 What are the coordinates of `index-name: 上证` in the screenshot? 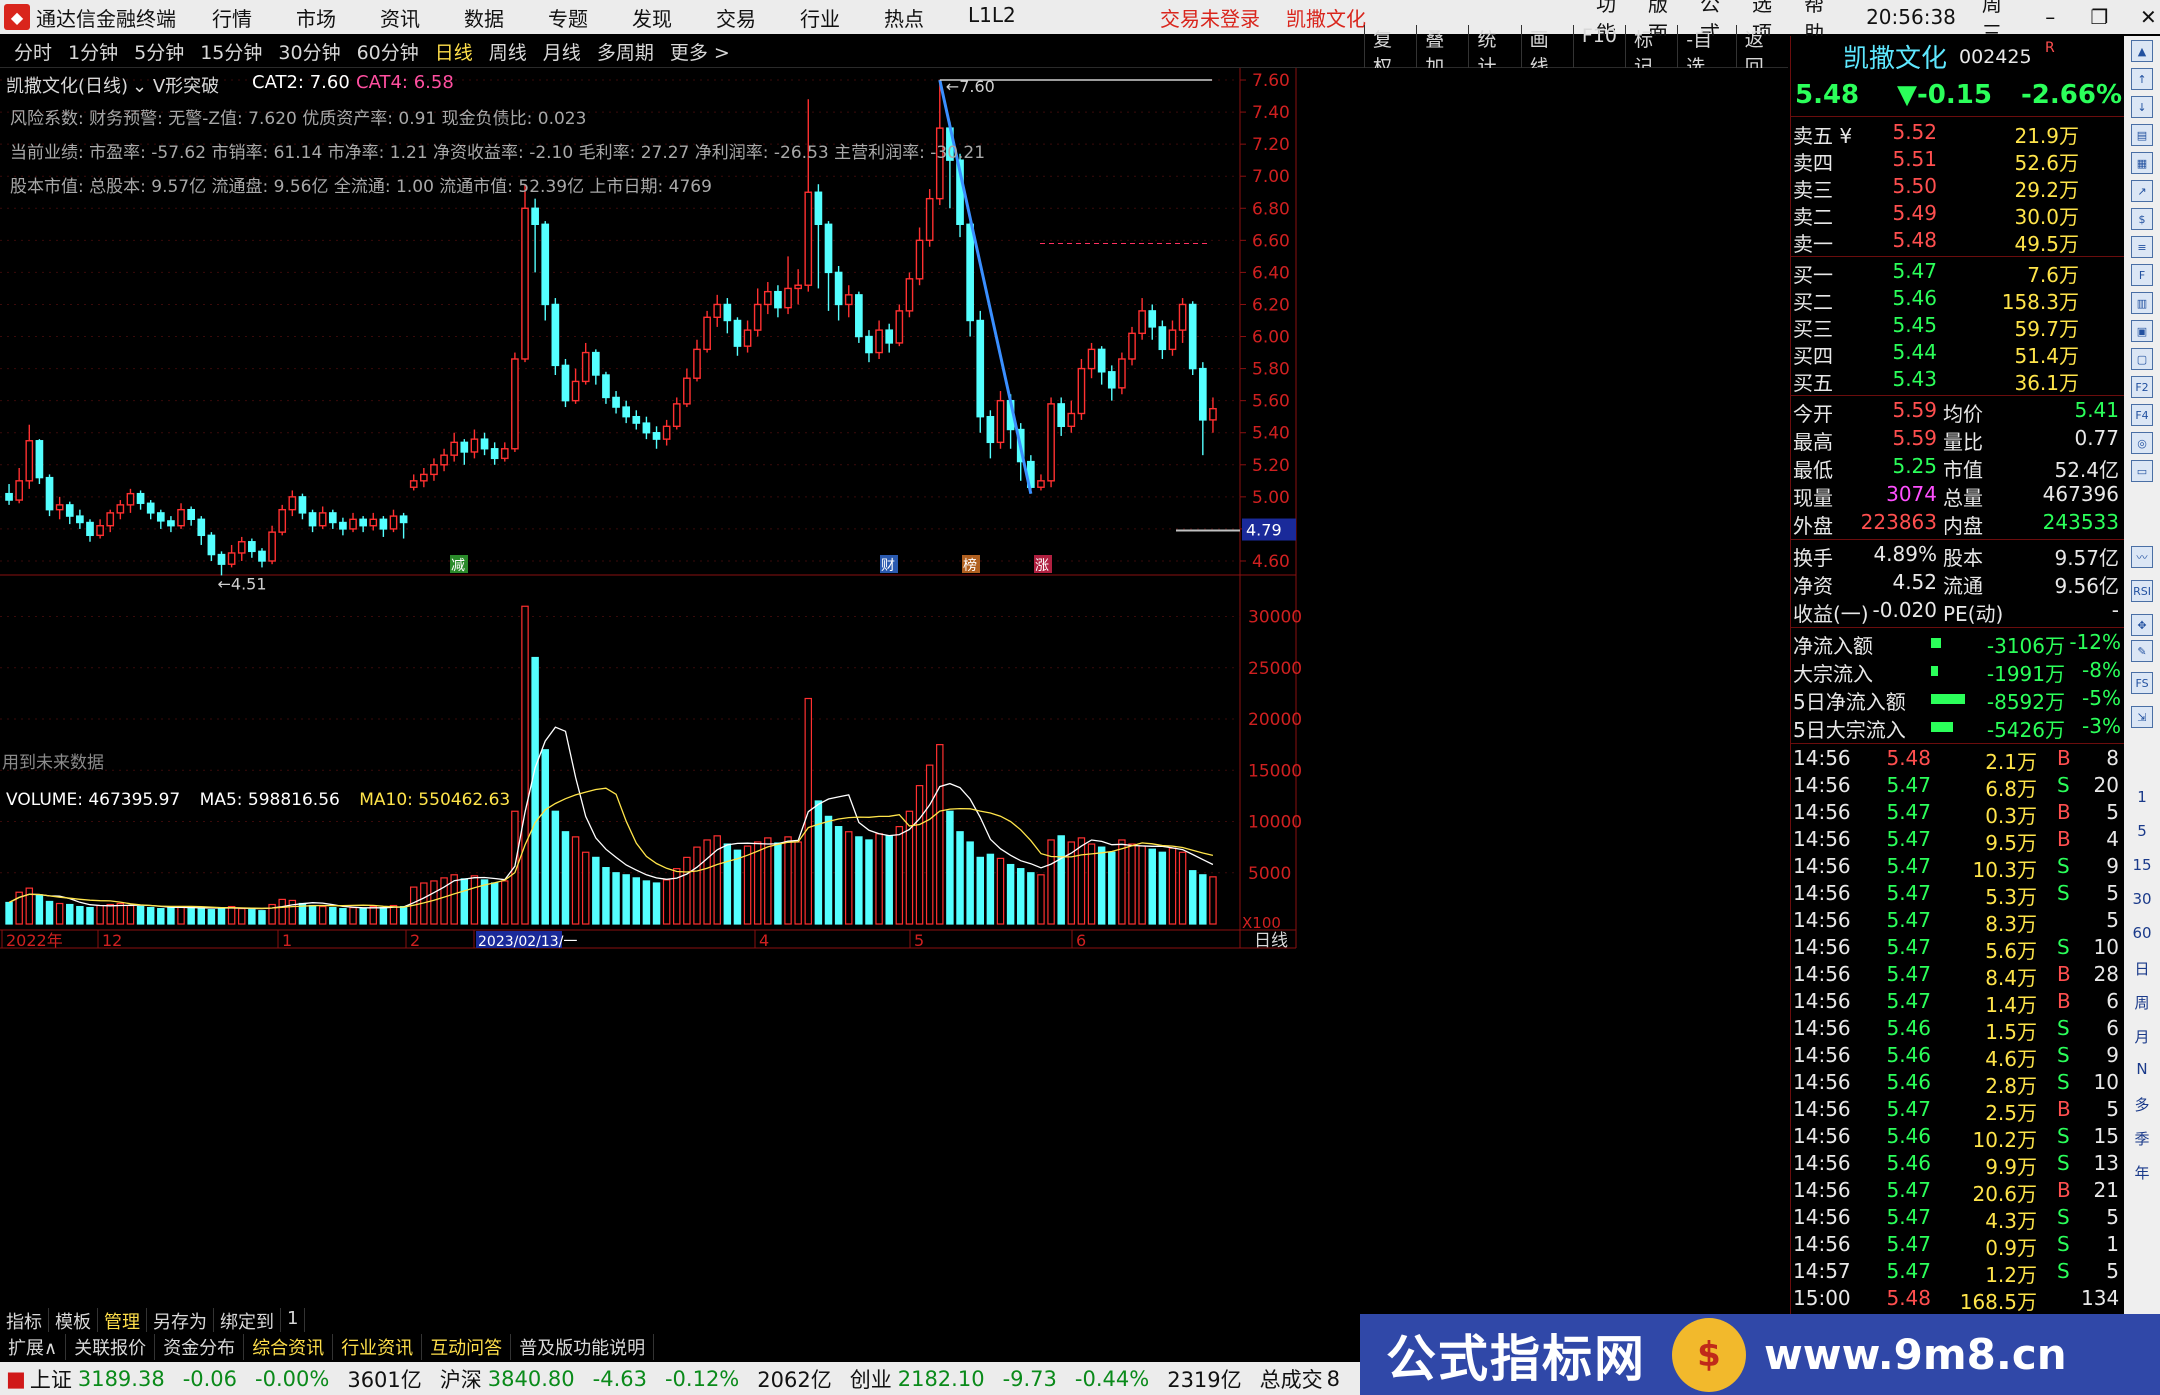 It's located at (51, 1379).